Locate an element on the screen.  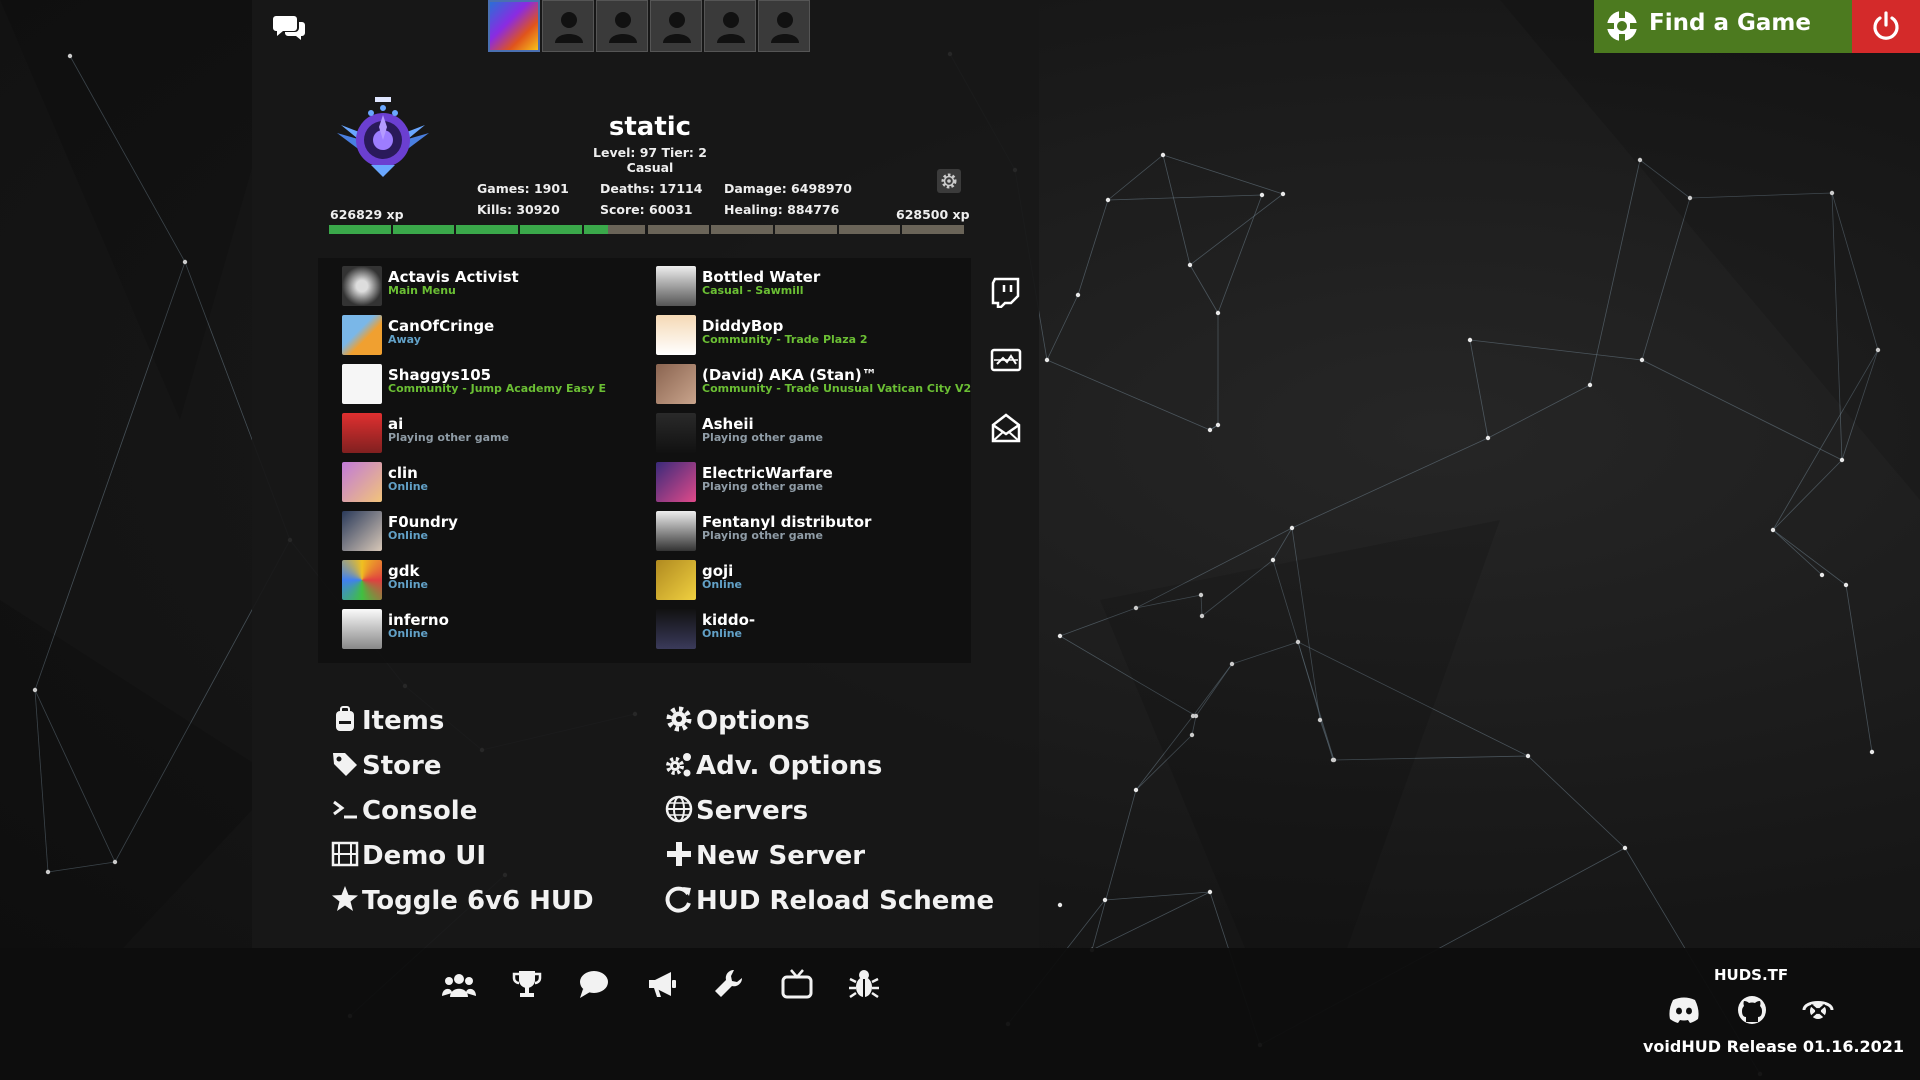
megaphone-icon is located at coordinates (662, 984).